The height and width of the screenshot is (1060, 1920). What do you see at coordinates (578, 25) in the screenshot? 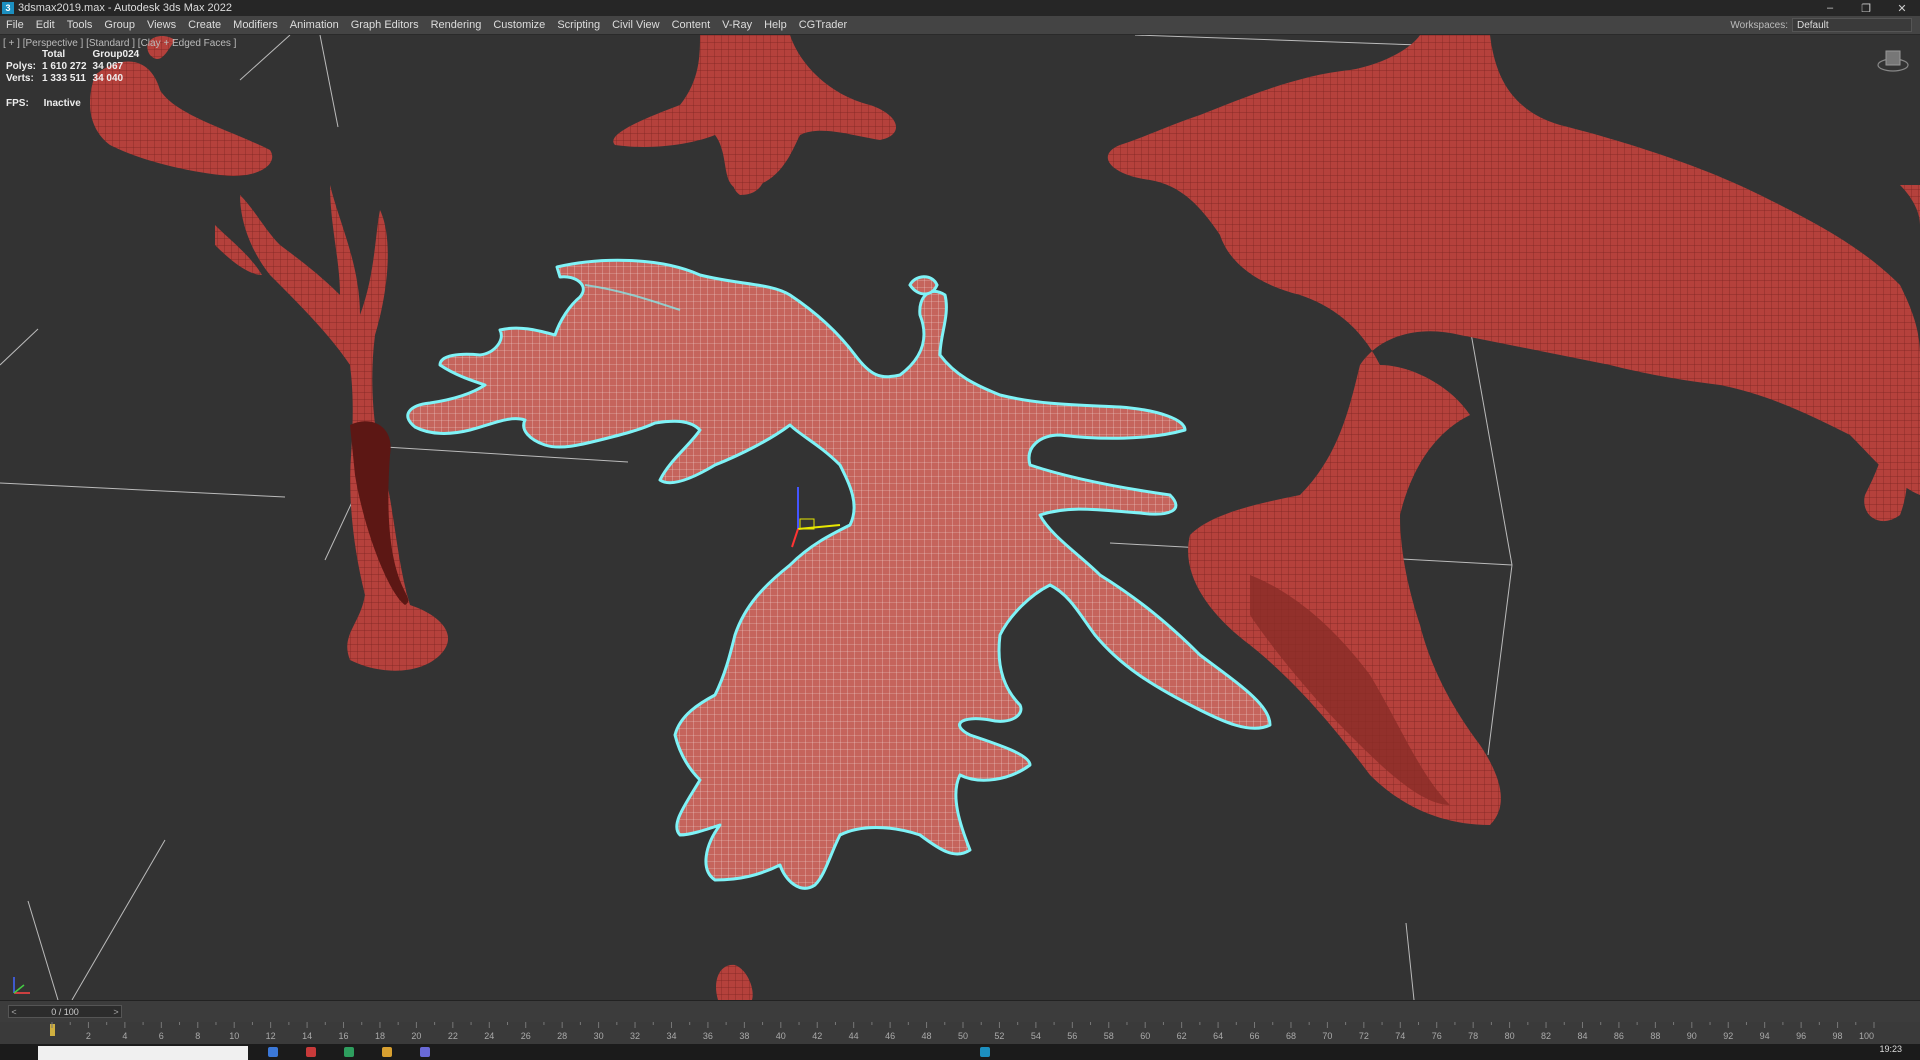
I see `menu-scripting: Scripting` at bounding box center [578, 25].